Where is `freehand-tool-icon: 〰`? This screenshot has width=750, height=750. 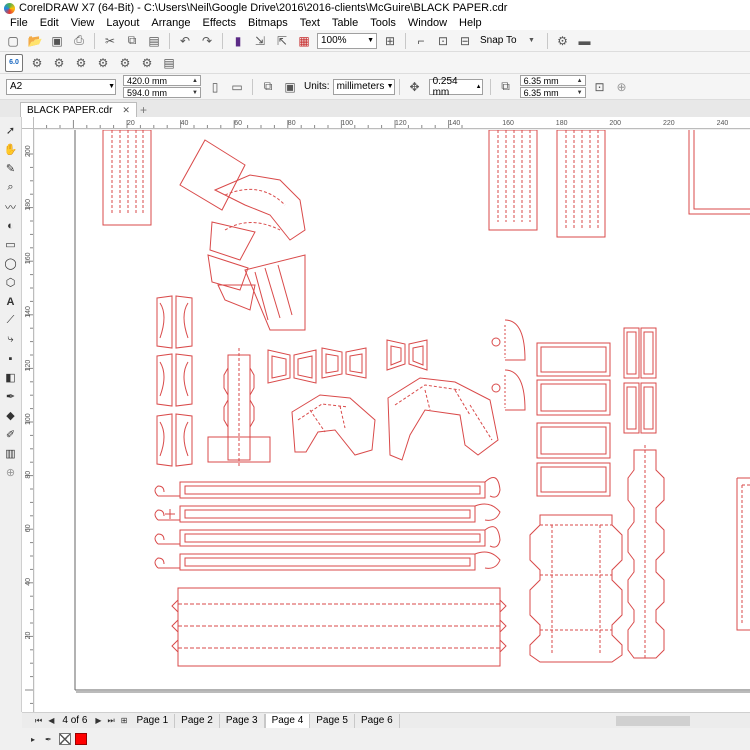 freehand-tool-icon: 〰 is located at coordinates (11, 206).